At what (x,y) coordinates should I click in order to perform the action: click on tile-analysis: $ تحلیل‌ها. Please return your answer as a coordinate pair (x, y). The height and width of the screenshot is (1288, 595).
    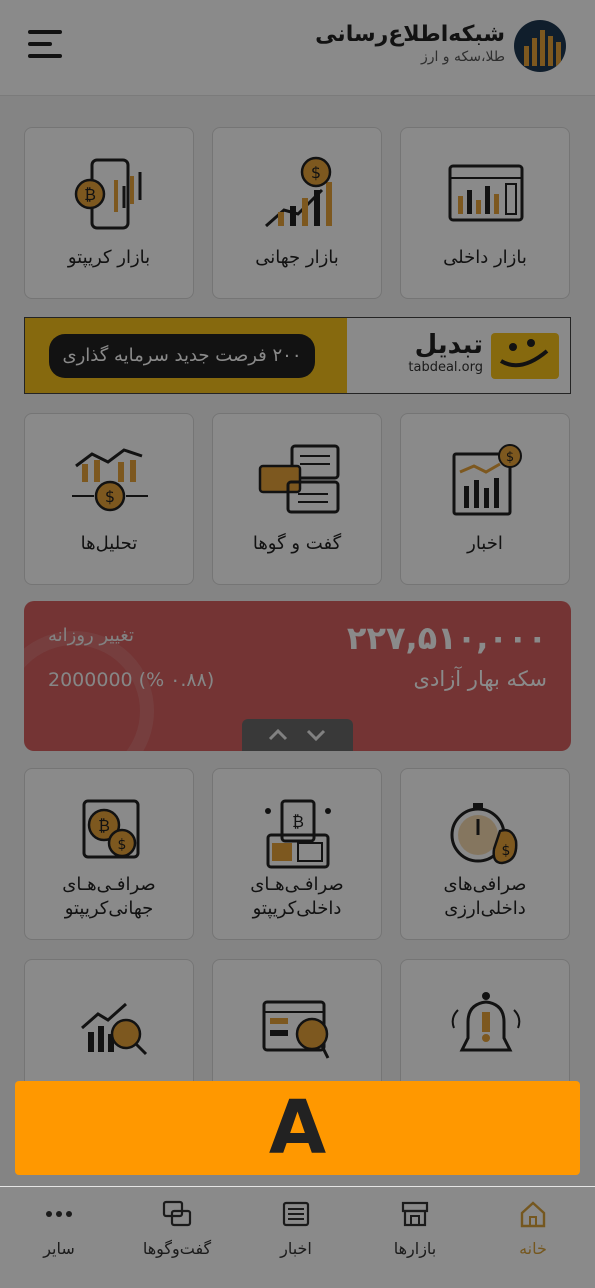
    Looking at the image, I should click on (109, 499).